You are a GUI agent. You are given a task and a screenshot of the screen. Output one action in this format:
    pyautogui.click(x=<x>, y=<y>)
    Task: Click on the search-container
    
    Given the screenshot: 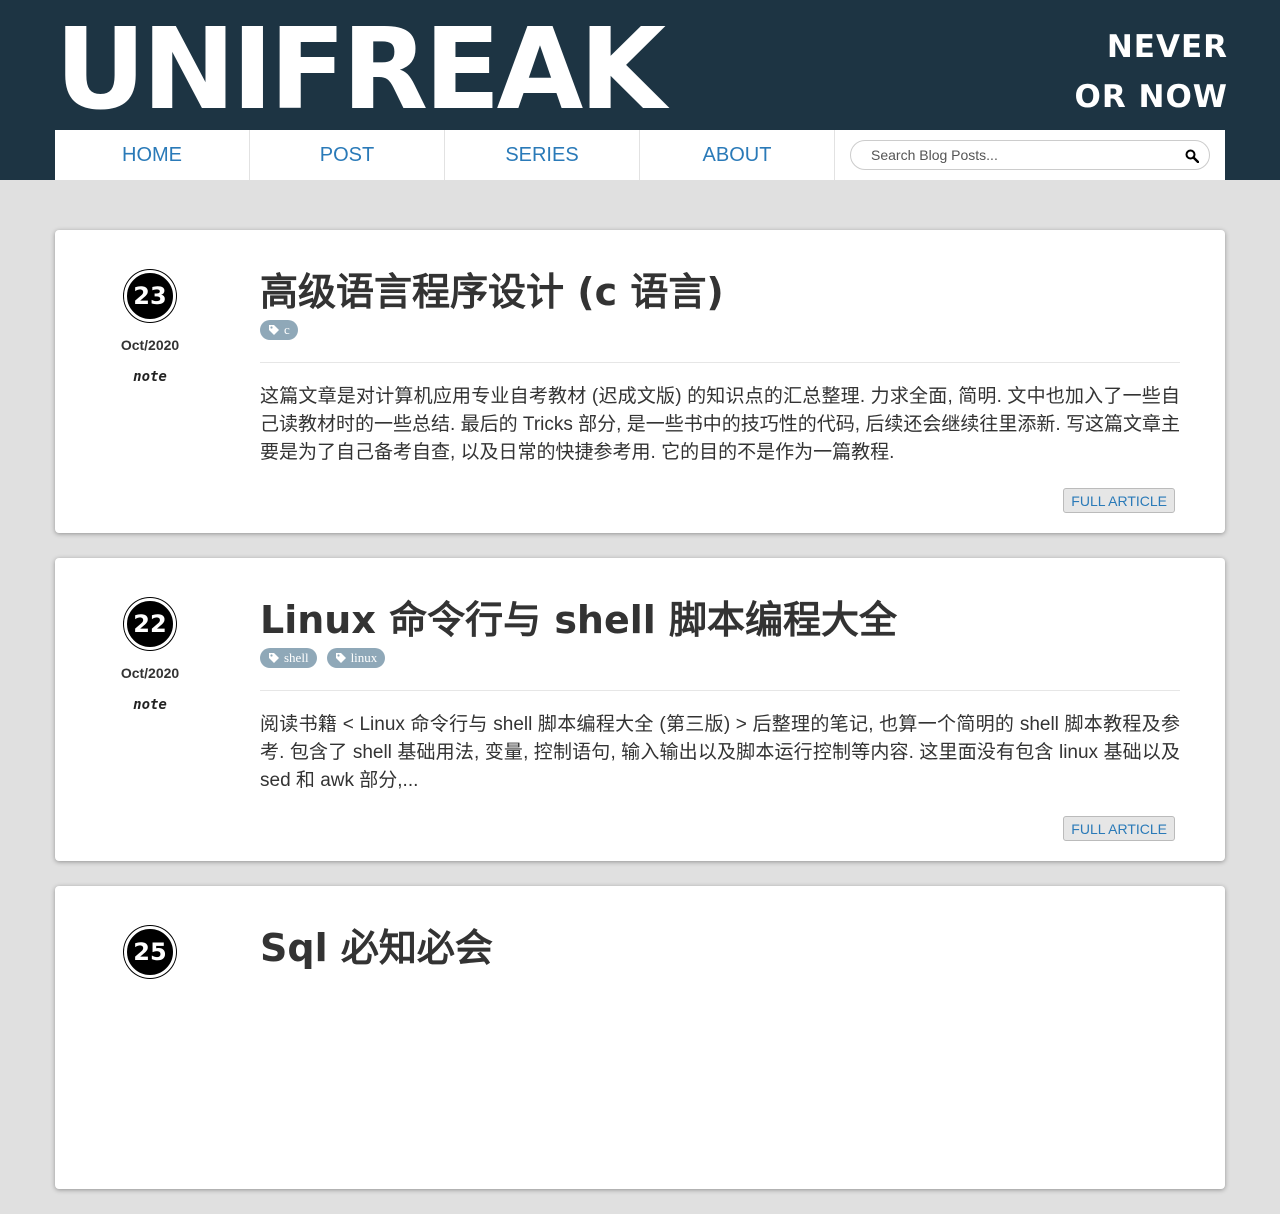 What is the action you would take?
    pyautogui.click(x=1030, y=155)
    